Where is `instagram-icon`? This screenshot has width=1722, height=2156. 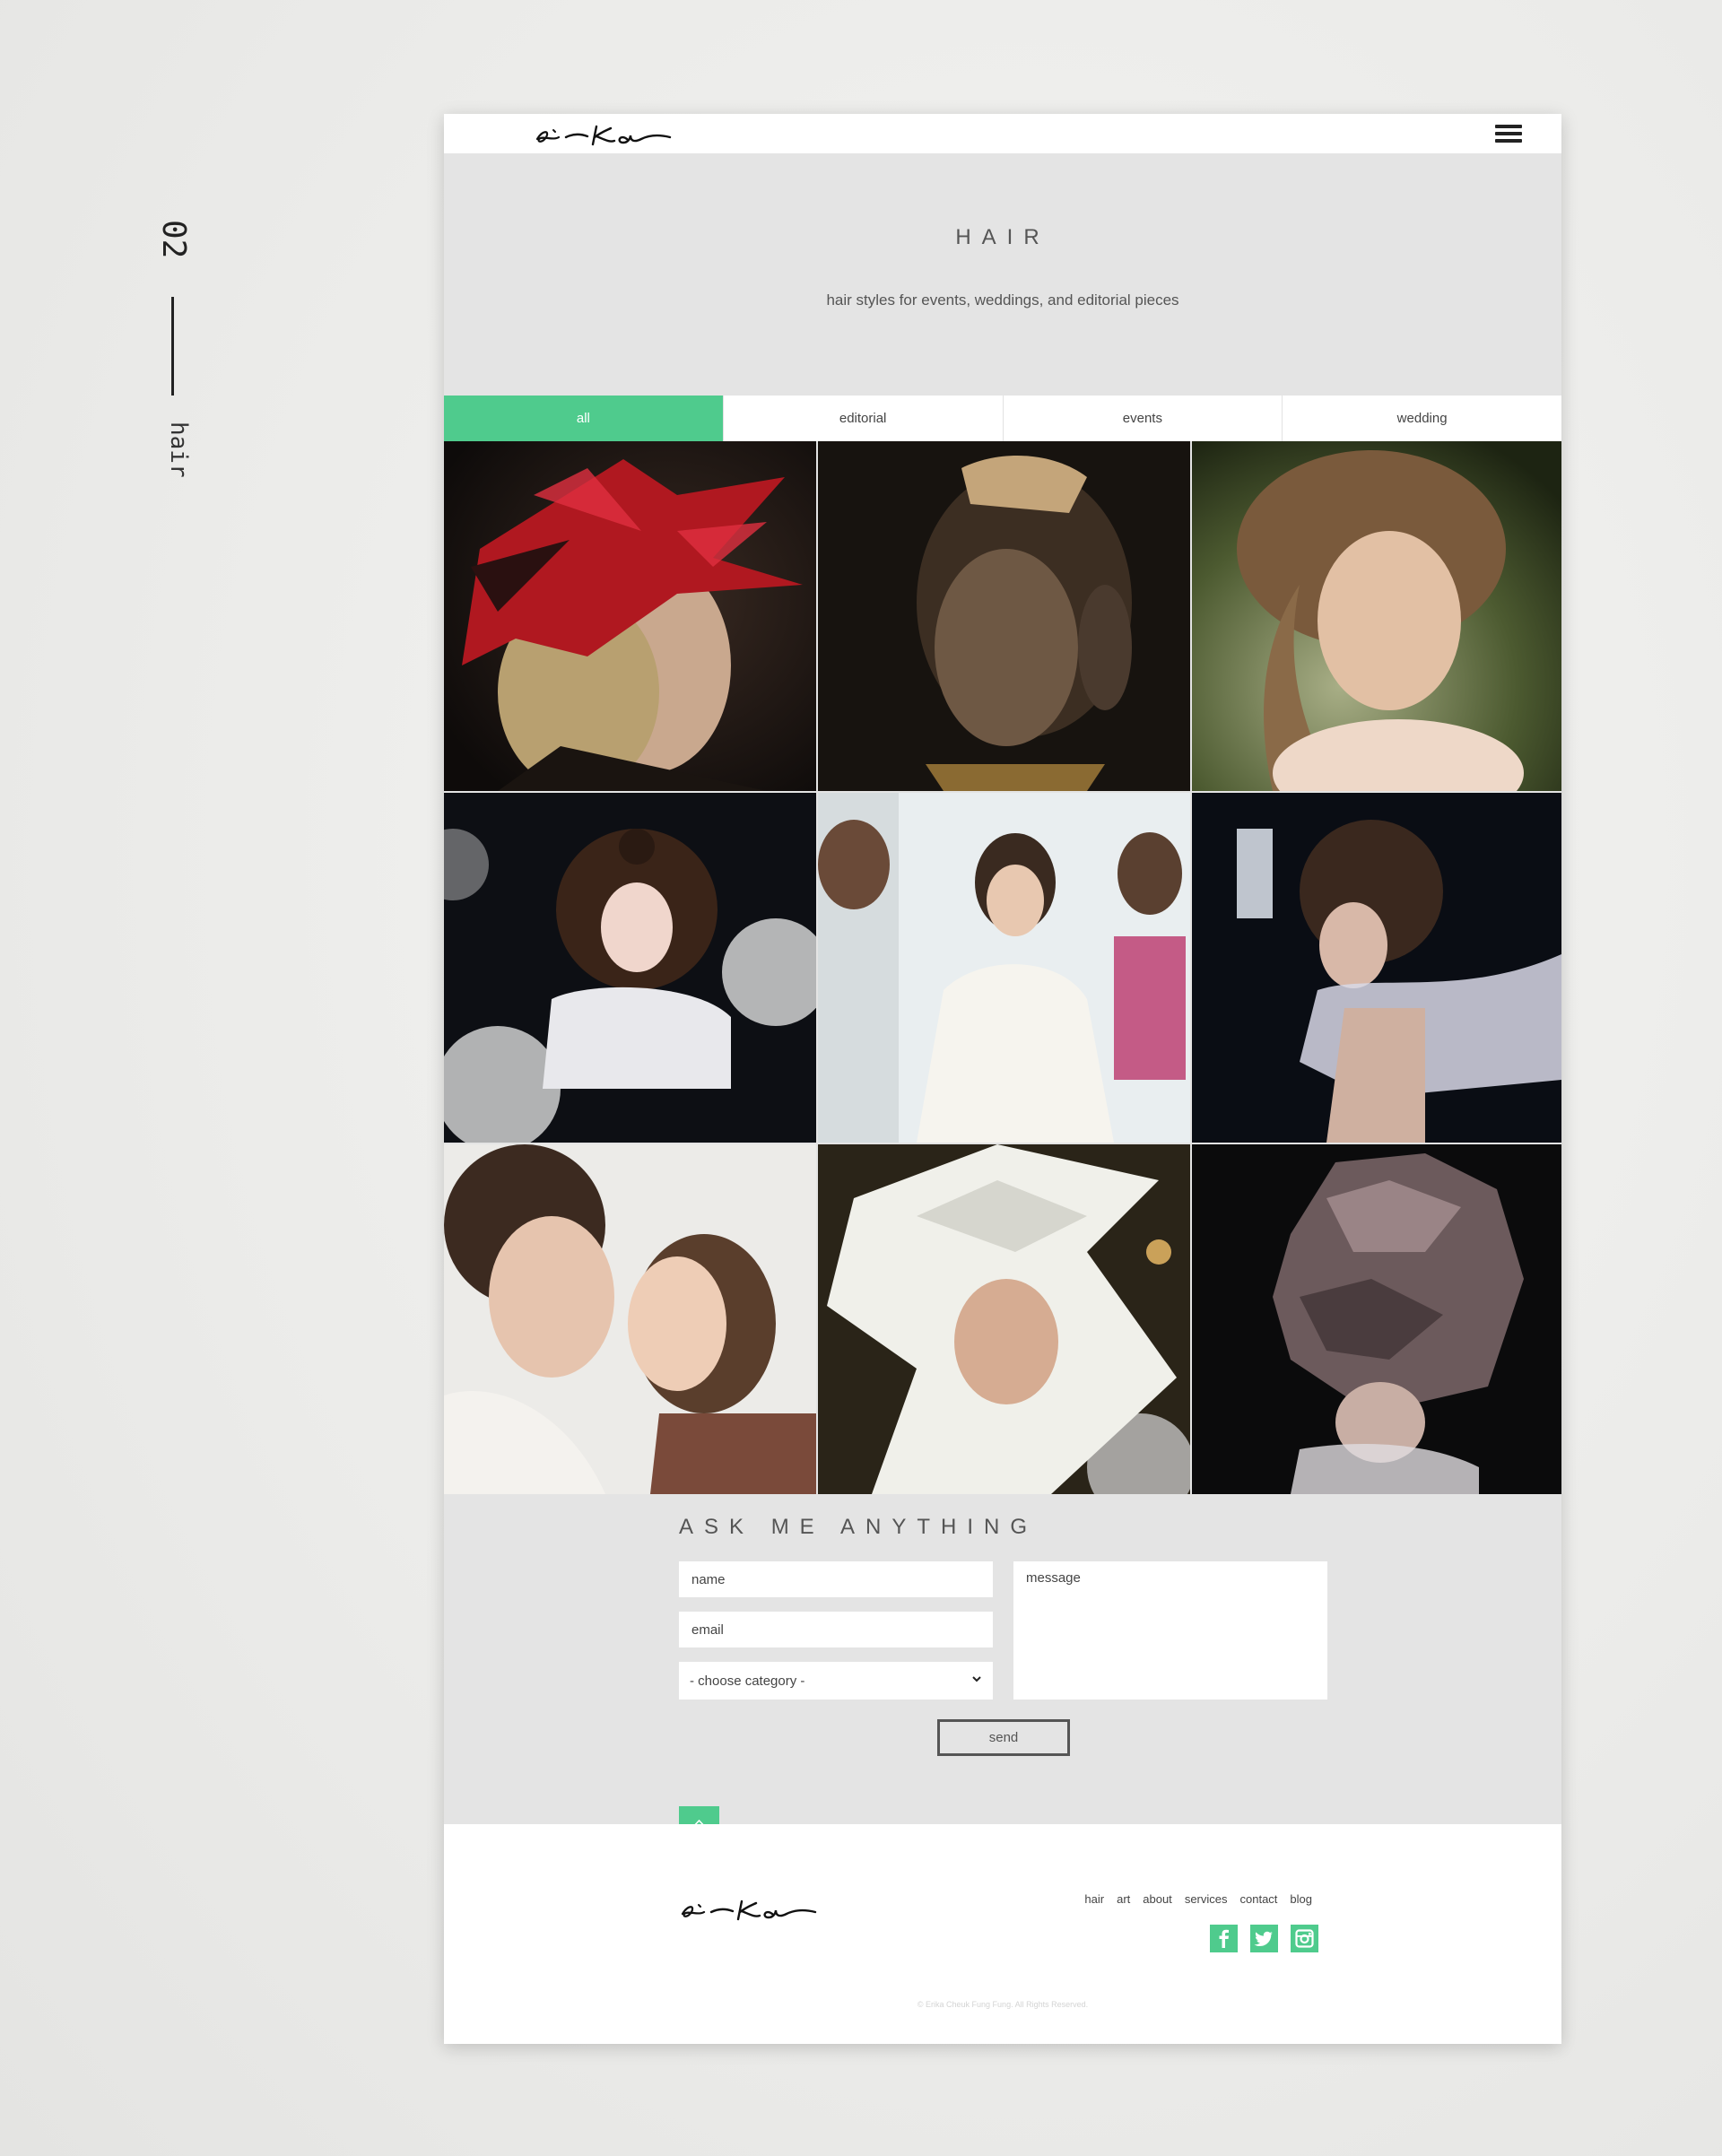
instagram-icon is located at coordinates (1304, 1938).